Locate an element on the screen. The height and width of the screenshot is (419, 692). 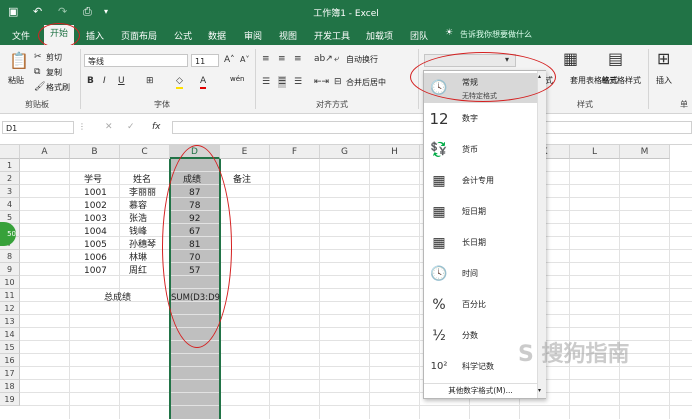
tab-file: 文件 is located at coordinates (21, 35).